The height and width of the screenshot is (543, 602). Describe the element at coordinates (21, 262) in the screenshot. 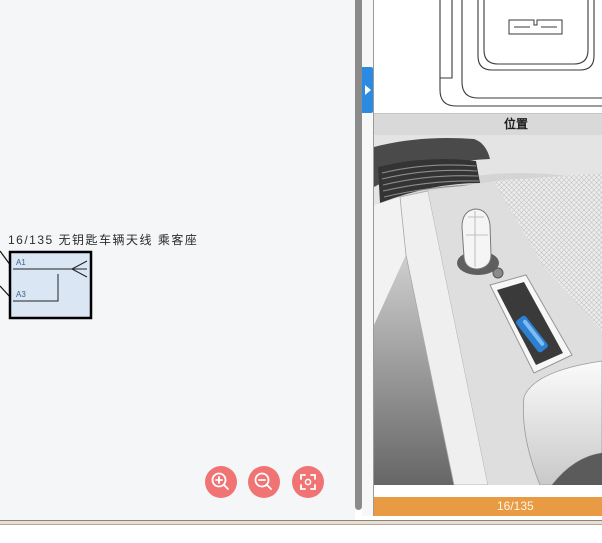

I see `pin-label-a1: A1` at that location.